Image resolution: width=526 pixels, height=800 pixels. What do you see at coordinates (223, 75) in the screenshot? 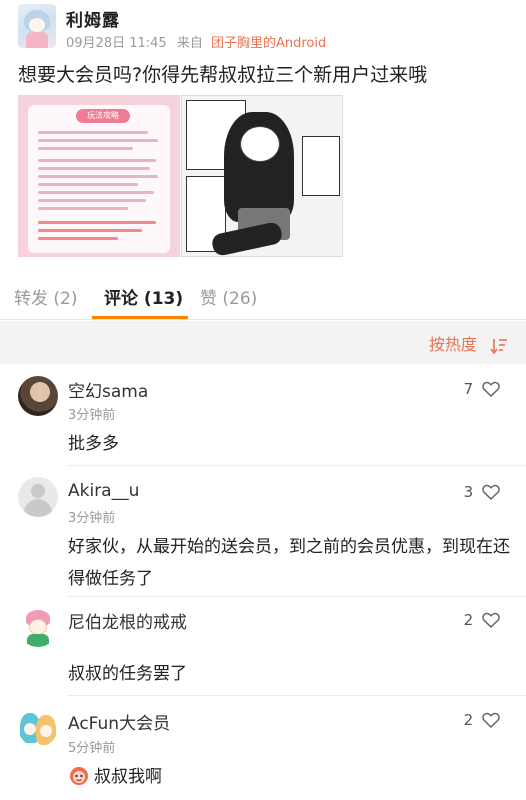
I see `post-text: 想要大会员吗?你得先帮叔叔拉三个新用户过来哦` at bounding box center [223, 75].